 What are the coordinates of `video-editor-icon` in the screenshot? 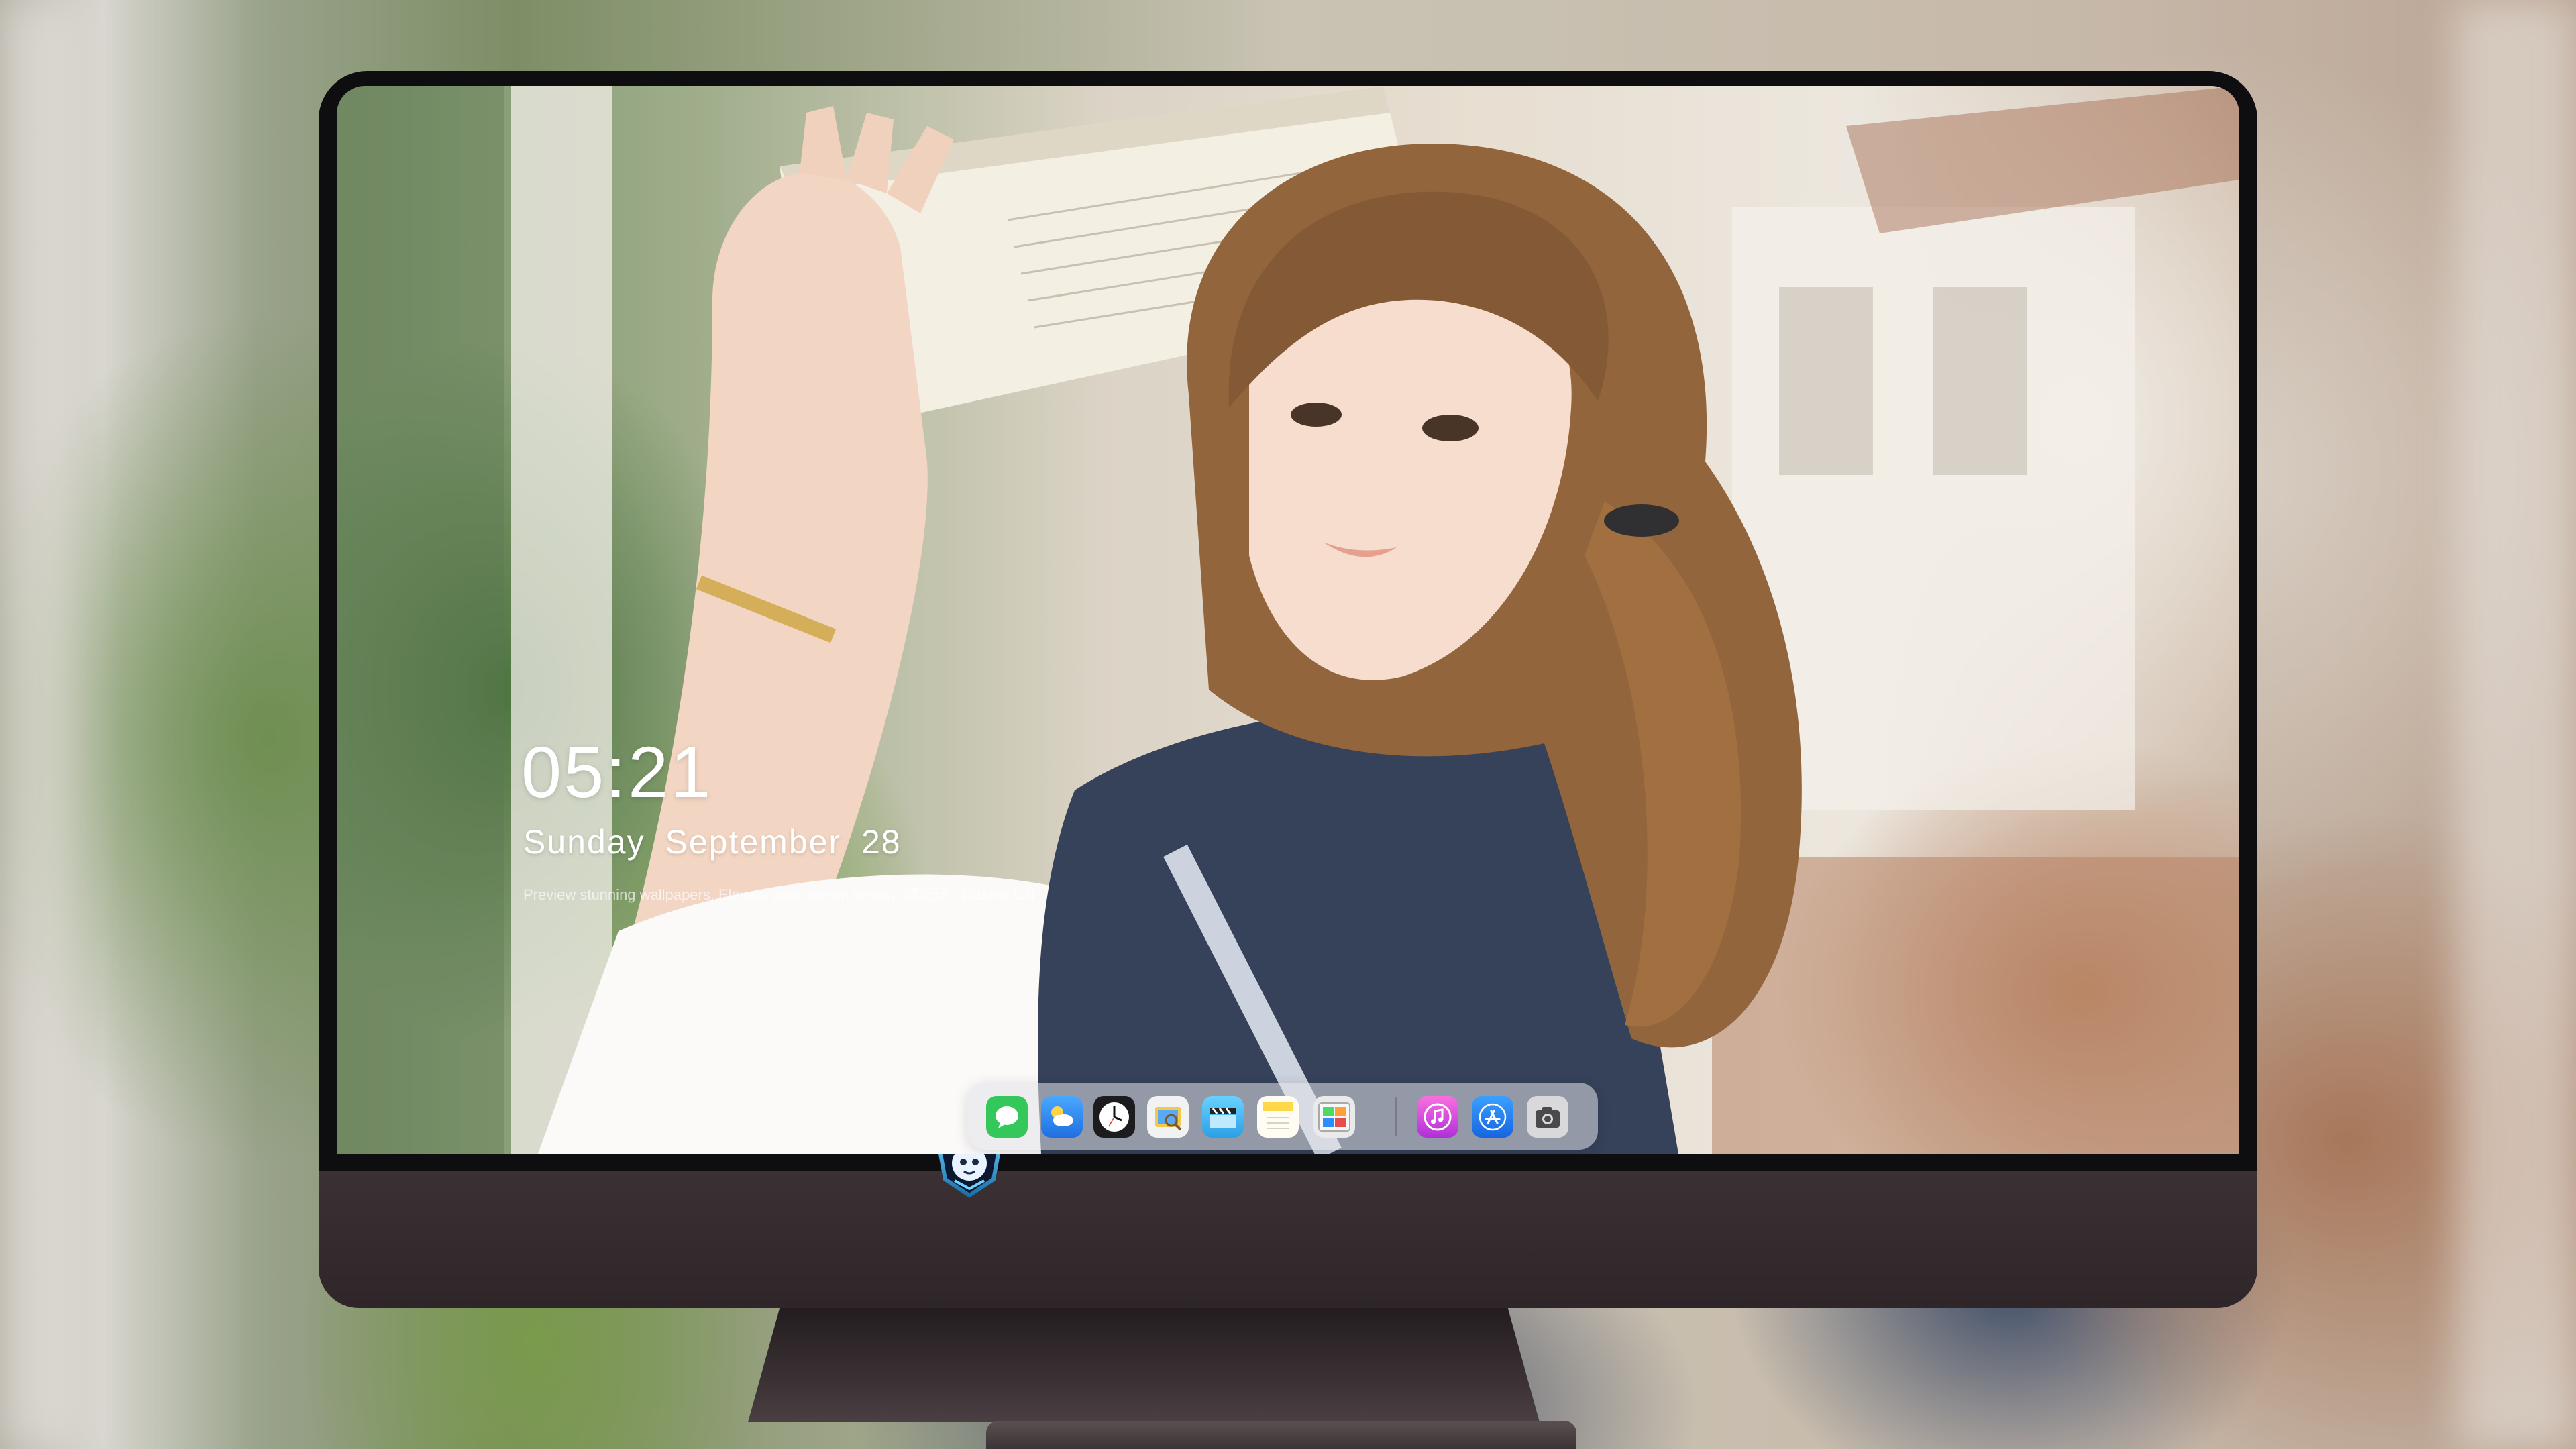 It's located at (1223, 1117).